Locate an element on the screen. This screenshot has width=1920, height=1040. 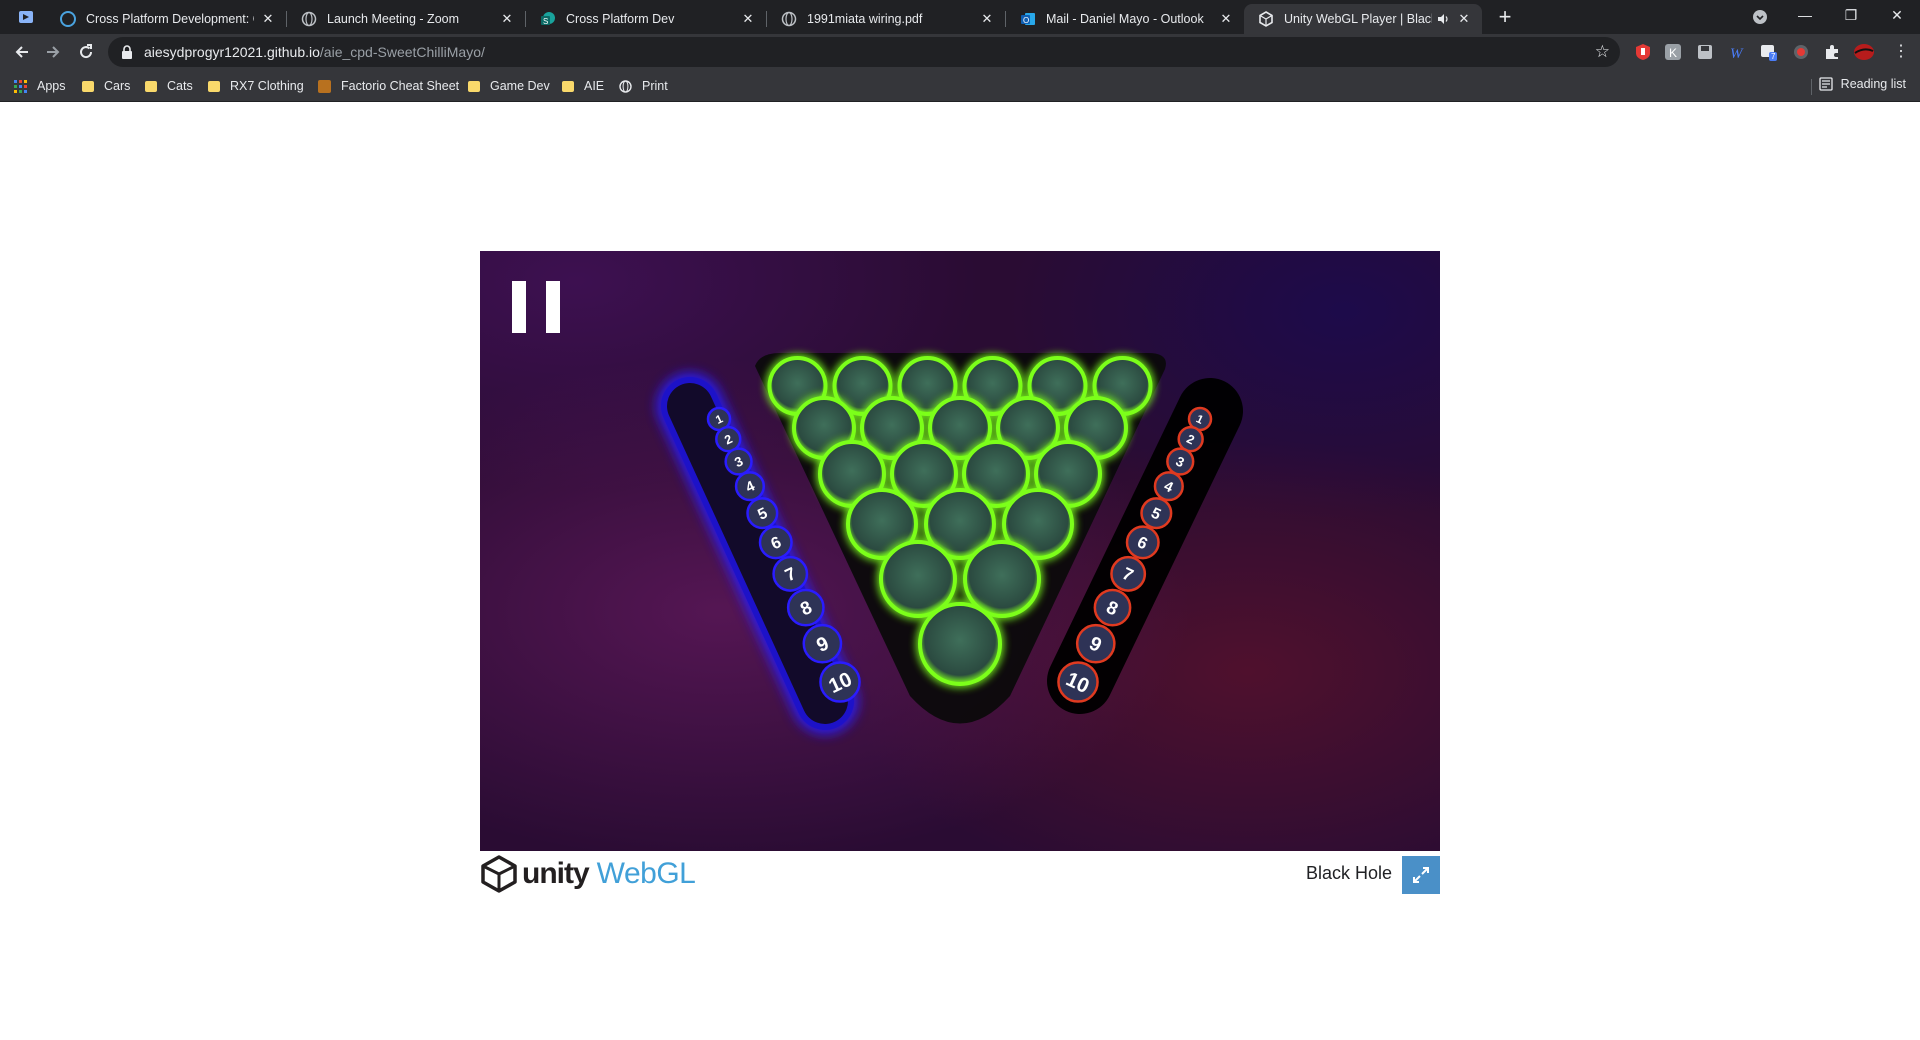
hole is located at coordinates (960, 644).